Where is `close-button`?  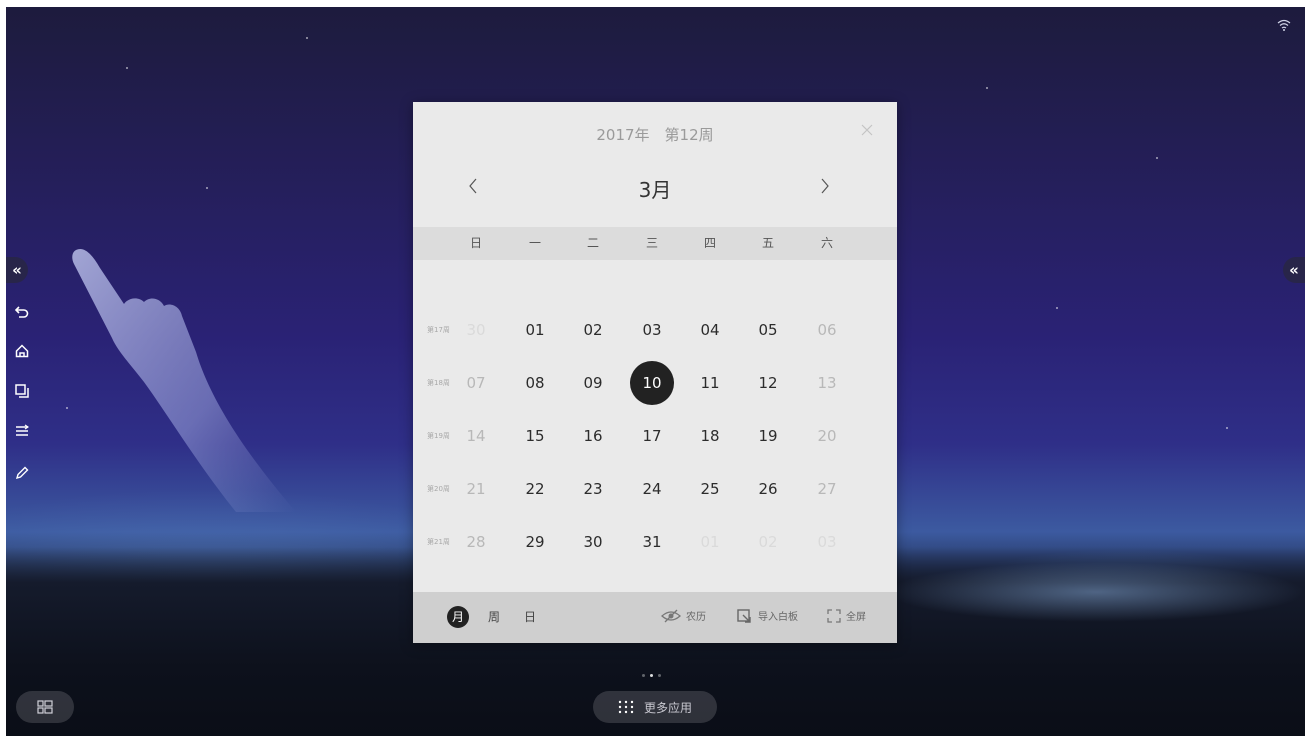 close-button is located at coordinates (867, 130).